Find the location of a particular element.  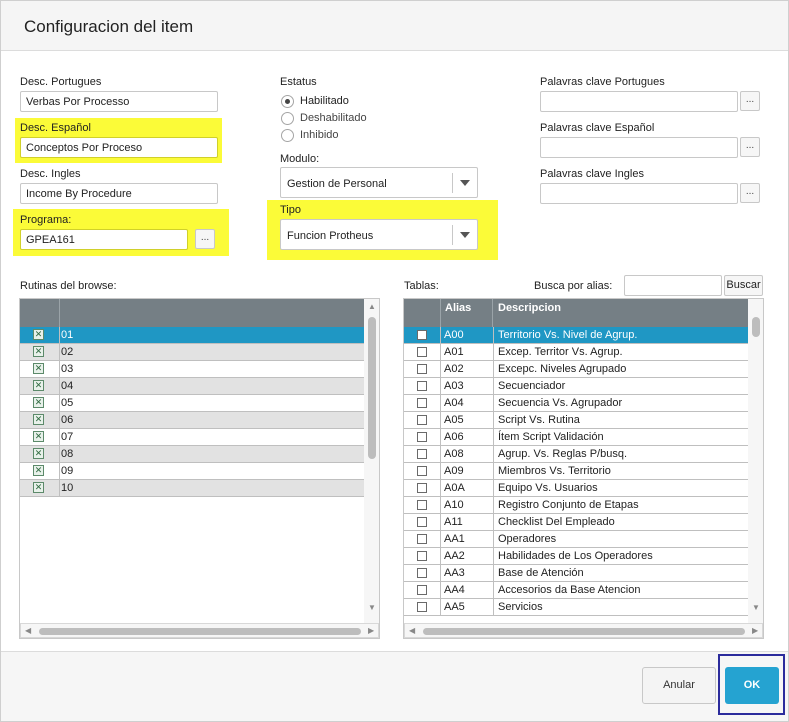

rutinas-hscroll-thumb is located at coordinates (200, 631).